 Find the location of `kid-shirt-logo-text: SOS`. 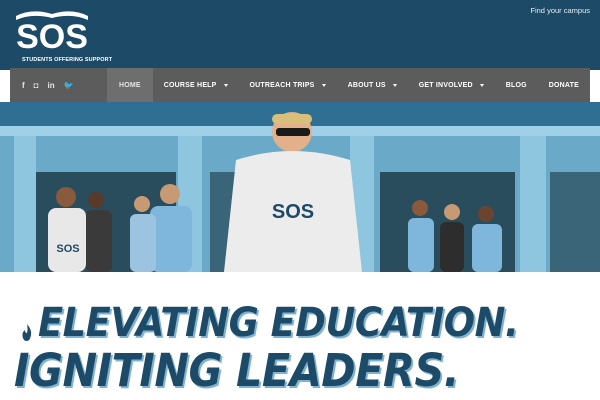

kid-shirt-logo-text: SOS is located at coordinates (67, 249).